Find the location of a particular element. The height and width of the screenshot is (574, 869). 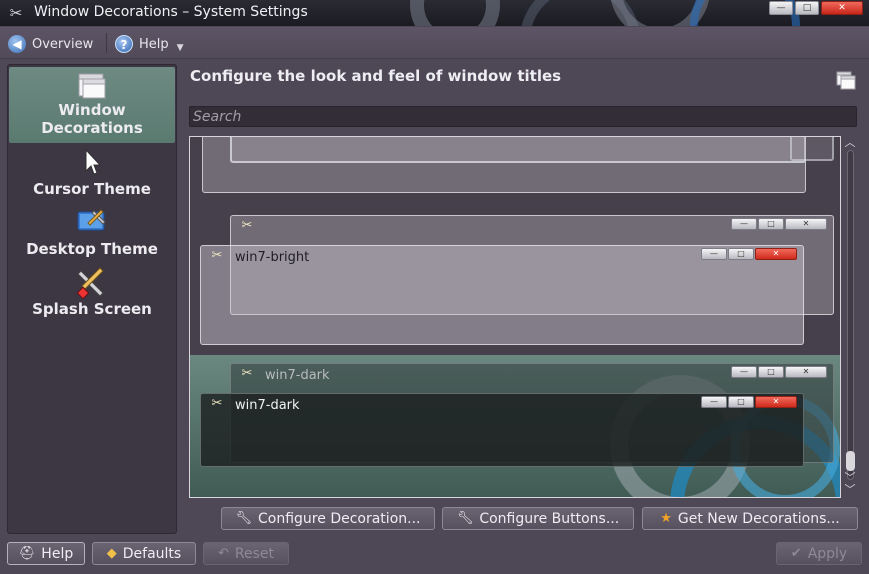

scroll-thumb is located at coordinates (850, 461).